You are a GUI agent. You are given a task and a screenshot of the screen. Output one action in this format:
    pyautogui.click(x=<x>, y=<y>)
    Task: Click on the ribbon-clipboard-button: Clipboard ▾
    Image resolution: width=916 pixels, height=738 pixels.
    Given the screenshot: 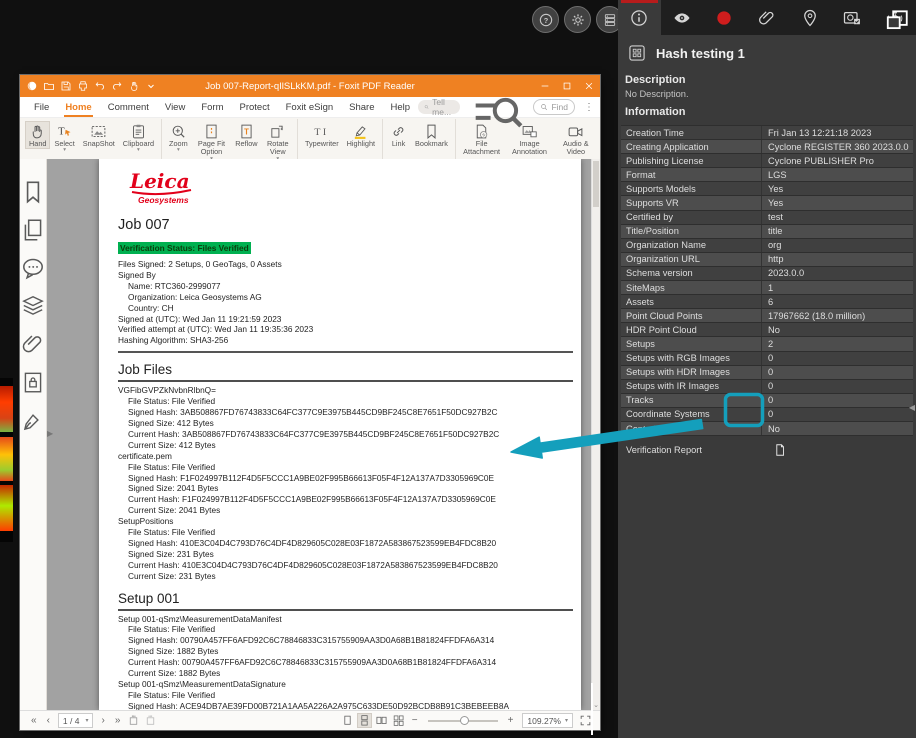 What is the action you would take?
    pyautogui.click(x=138, y=137)
    